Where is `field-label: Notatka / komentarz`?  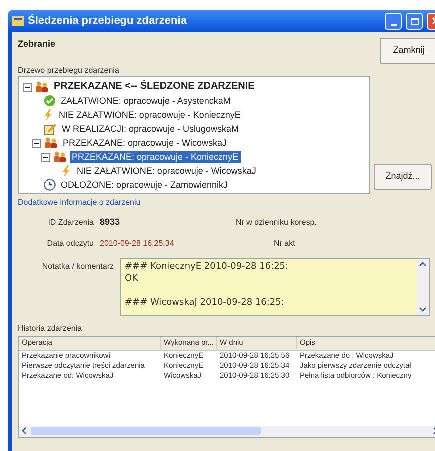
field-label: Notatka / komentarz is located at coordinates (77, 266).